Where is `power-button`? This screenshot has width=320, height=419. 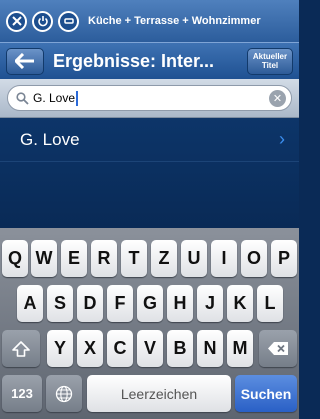 power-button is located at coordinates (42, 21).